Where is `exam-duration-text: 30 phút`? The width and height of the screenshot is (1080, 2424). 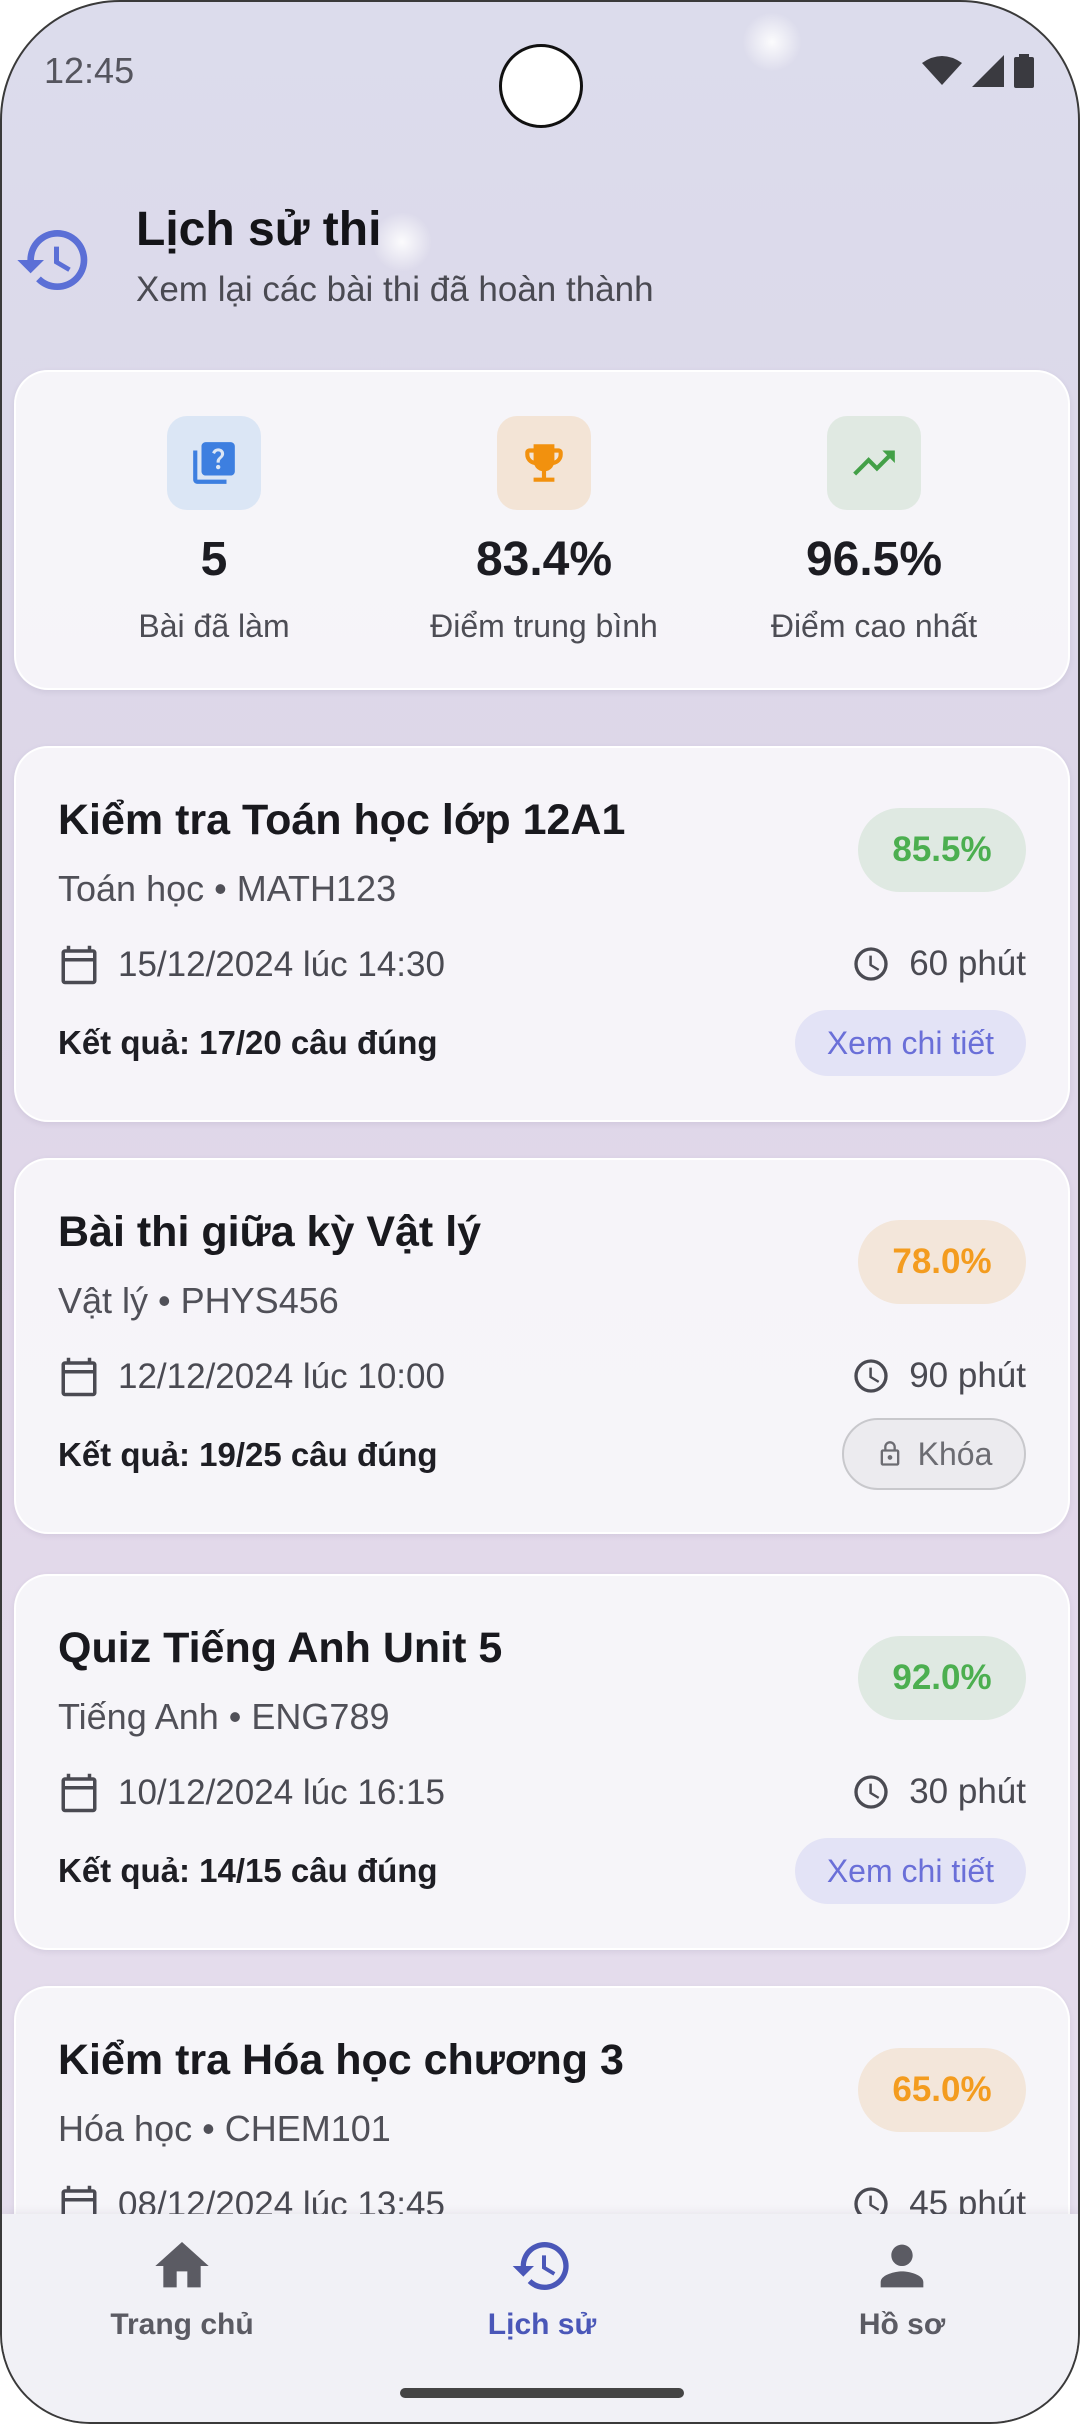 exam-duration-text: 30 phút is located at coordinates (967, 1791).